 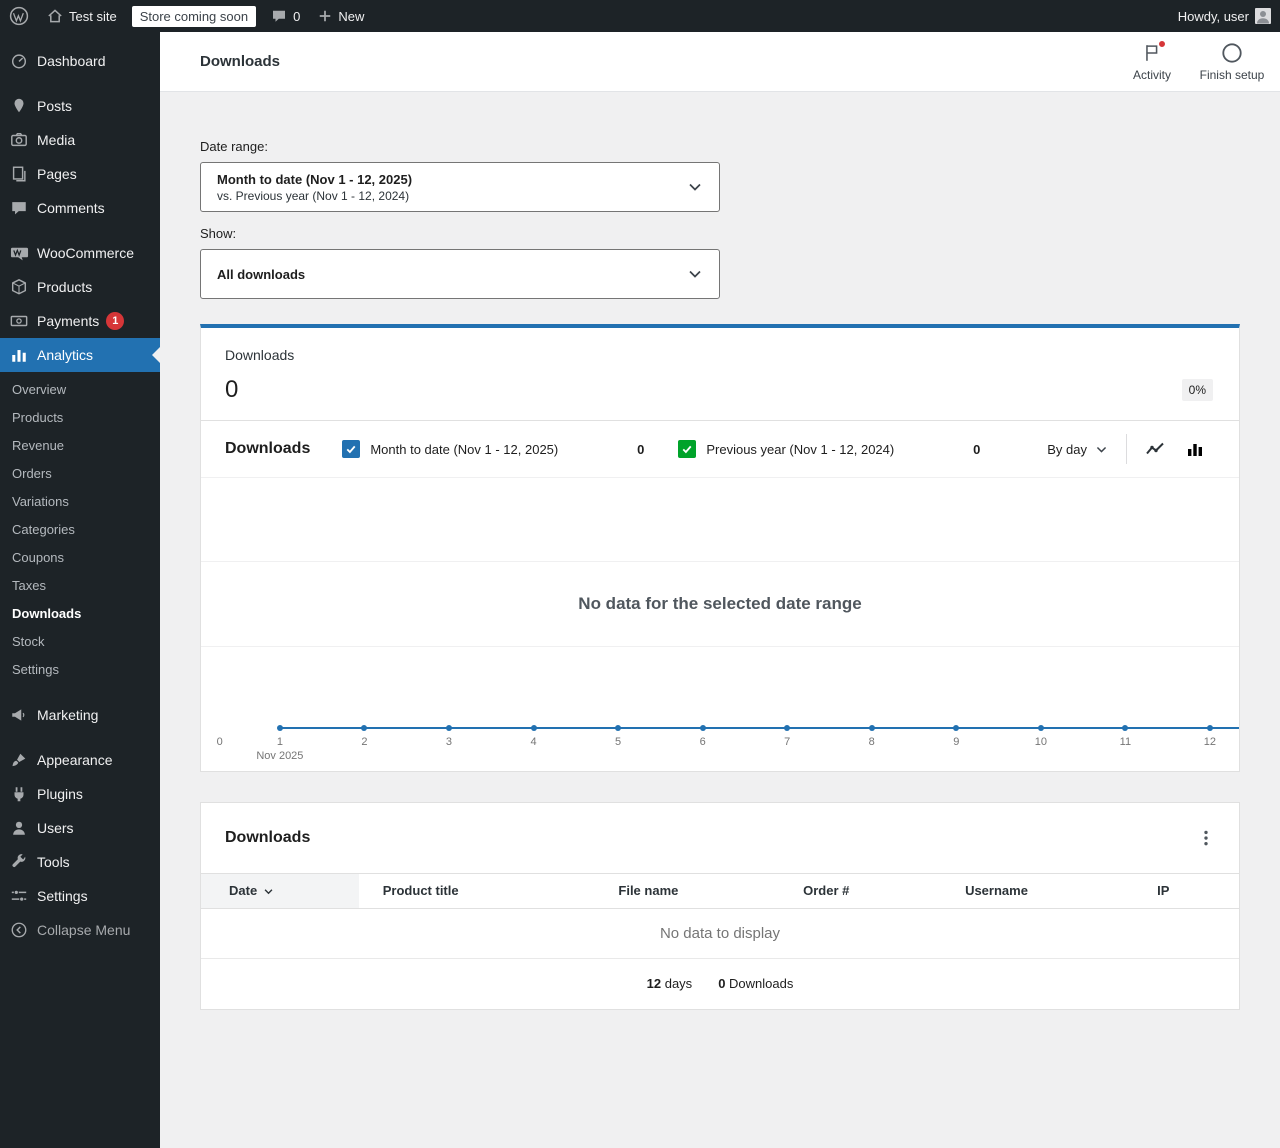 What do you see at coordinates (80, 642) in the screenshot?
I see `submenu-item-stock: Stock` at bounding box center [80, 642].